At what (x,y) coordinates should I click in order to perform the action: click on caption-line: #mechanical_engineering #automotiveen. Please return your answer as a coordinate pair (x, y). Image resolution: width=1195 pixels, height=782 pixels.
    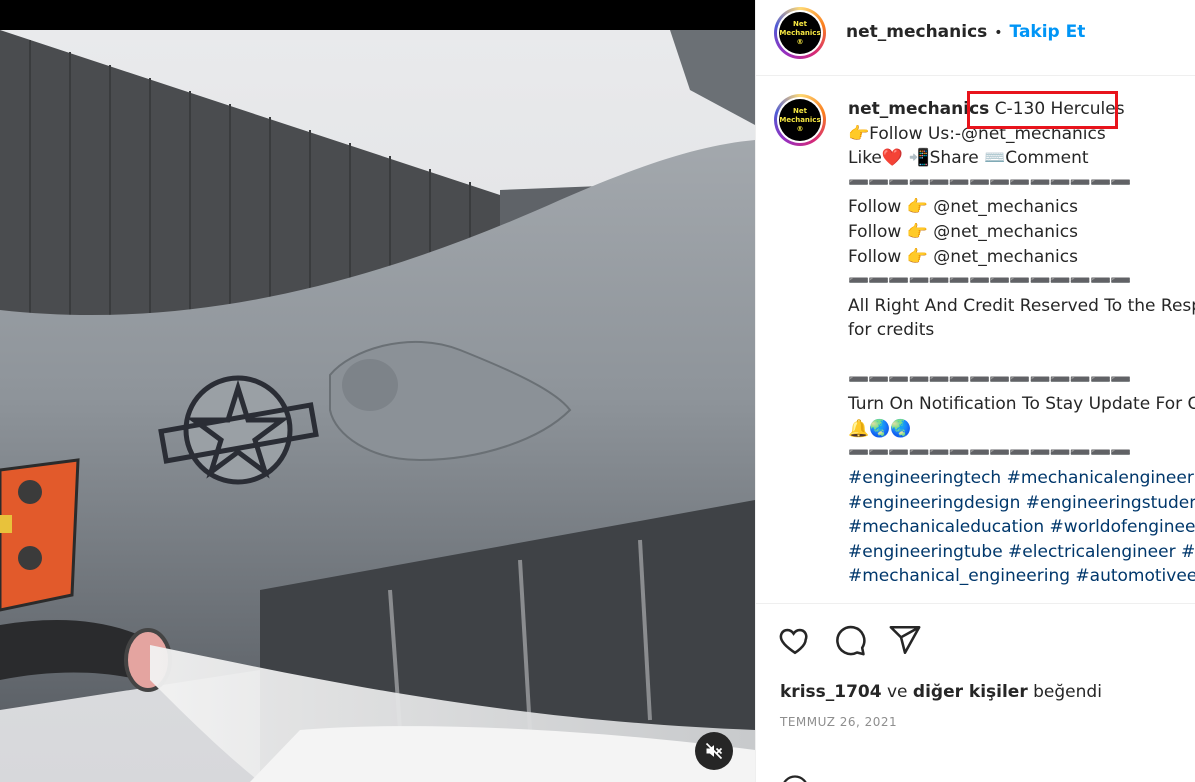
    Looking at the image, I should click on (1021, 576).